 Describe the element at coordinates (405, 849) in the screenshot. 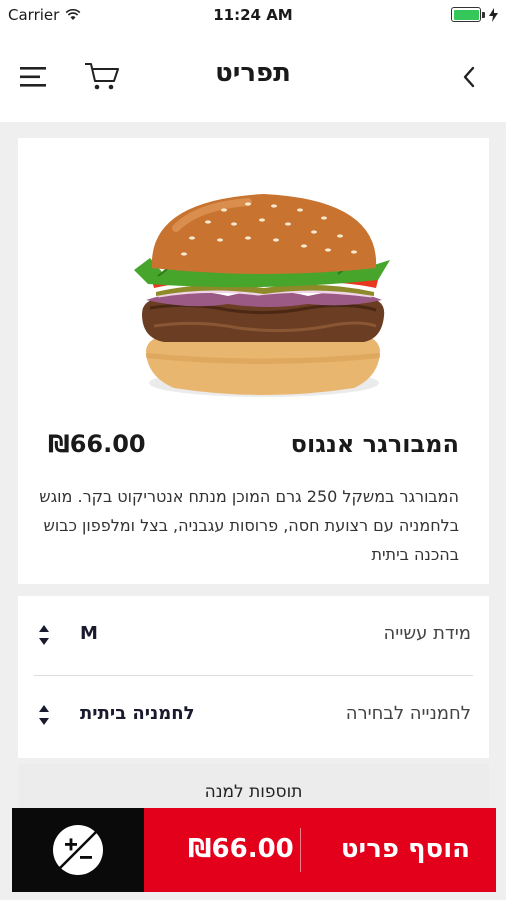

I see `add-item-label: הוסף פריט` at that location.